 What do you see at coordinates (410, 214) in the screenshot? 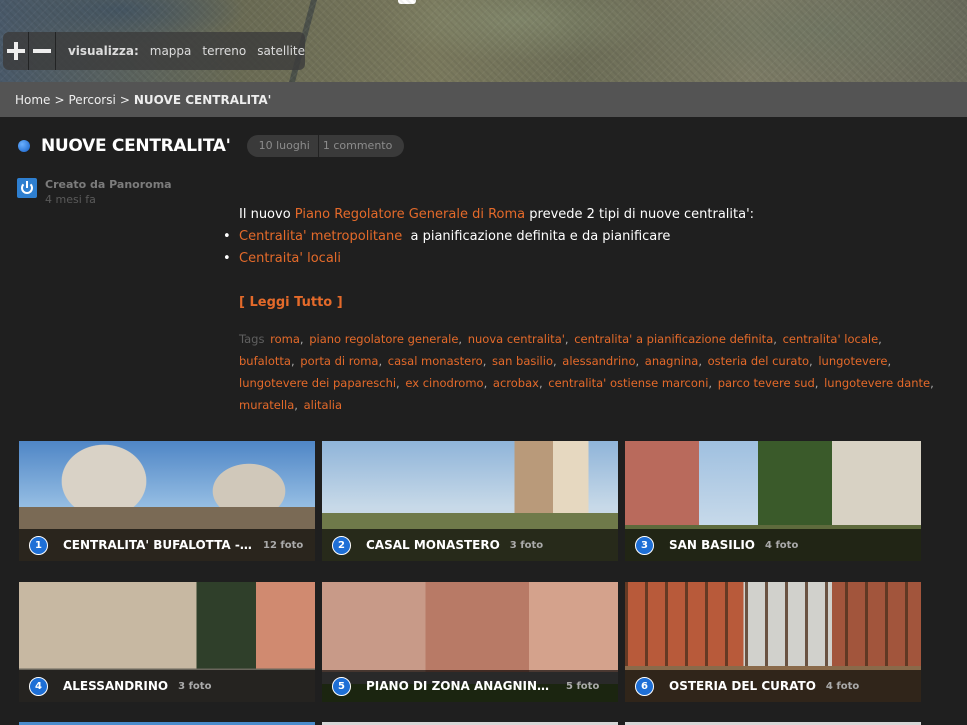
I see `link-piano-regolatore: Piano Regolatore Generale di Roma` at bounding box center [410, 214].